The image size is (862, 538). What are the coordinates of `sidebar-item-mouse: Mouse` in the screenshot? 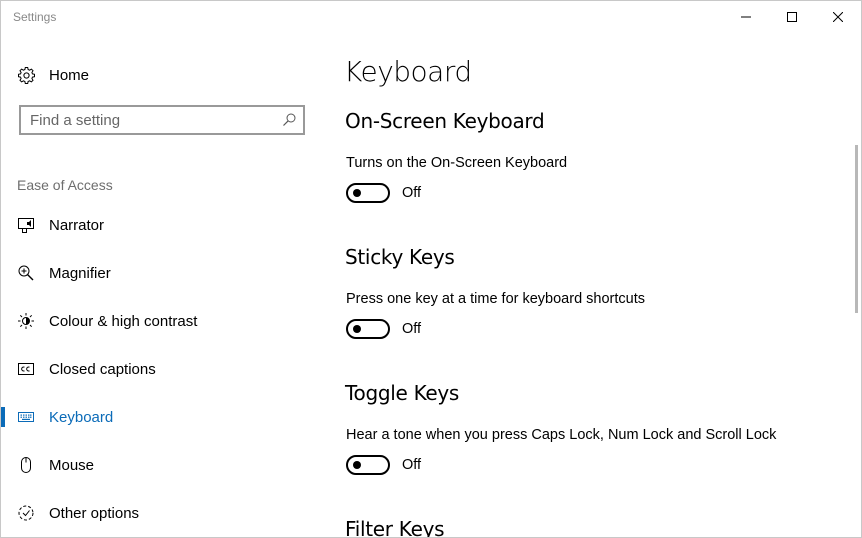 It's located at (163, 465).